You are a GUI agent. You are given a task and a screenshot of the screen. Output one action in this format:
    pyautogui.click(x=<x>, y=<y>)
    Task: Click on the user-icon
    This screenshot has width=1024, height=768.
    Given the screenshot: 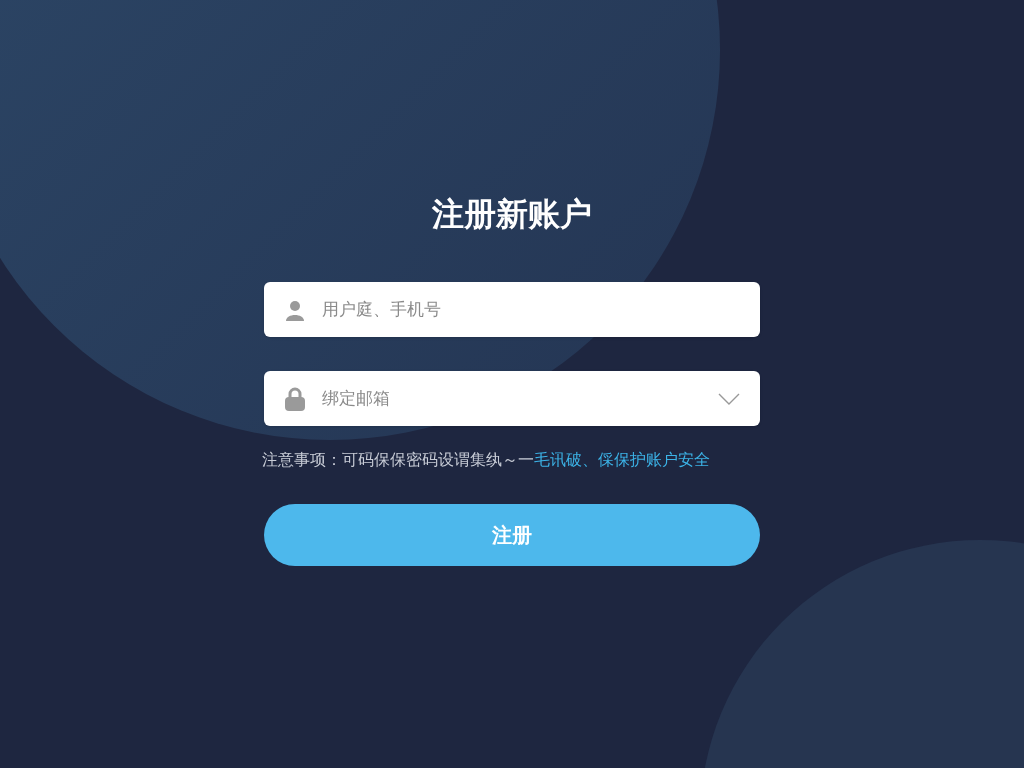 What is the action you would take?
    pyautogui.click(x=295, y=309)
    